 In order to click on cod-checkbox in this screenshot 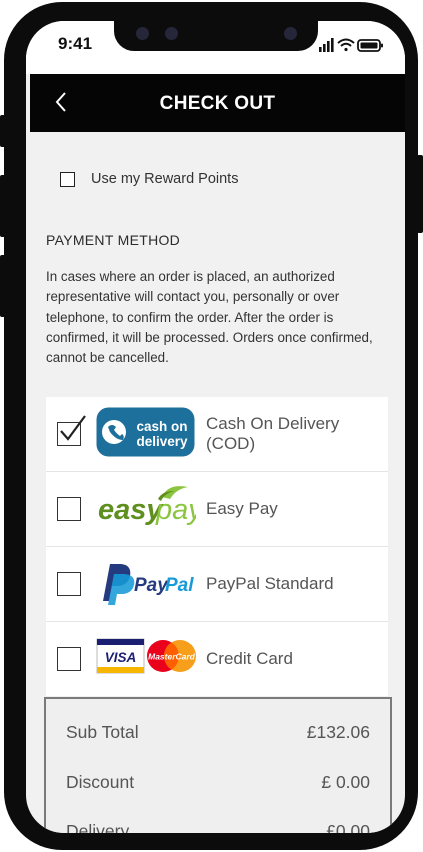, I will do `click(71, 430)`.